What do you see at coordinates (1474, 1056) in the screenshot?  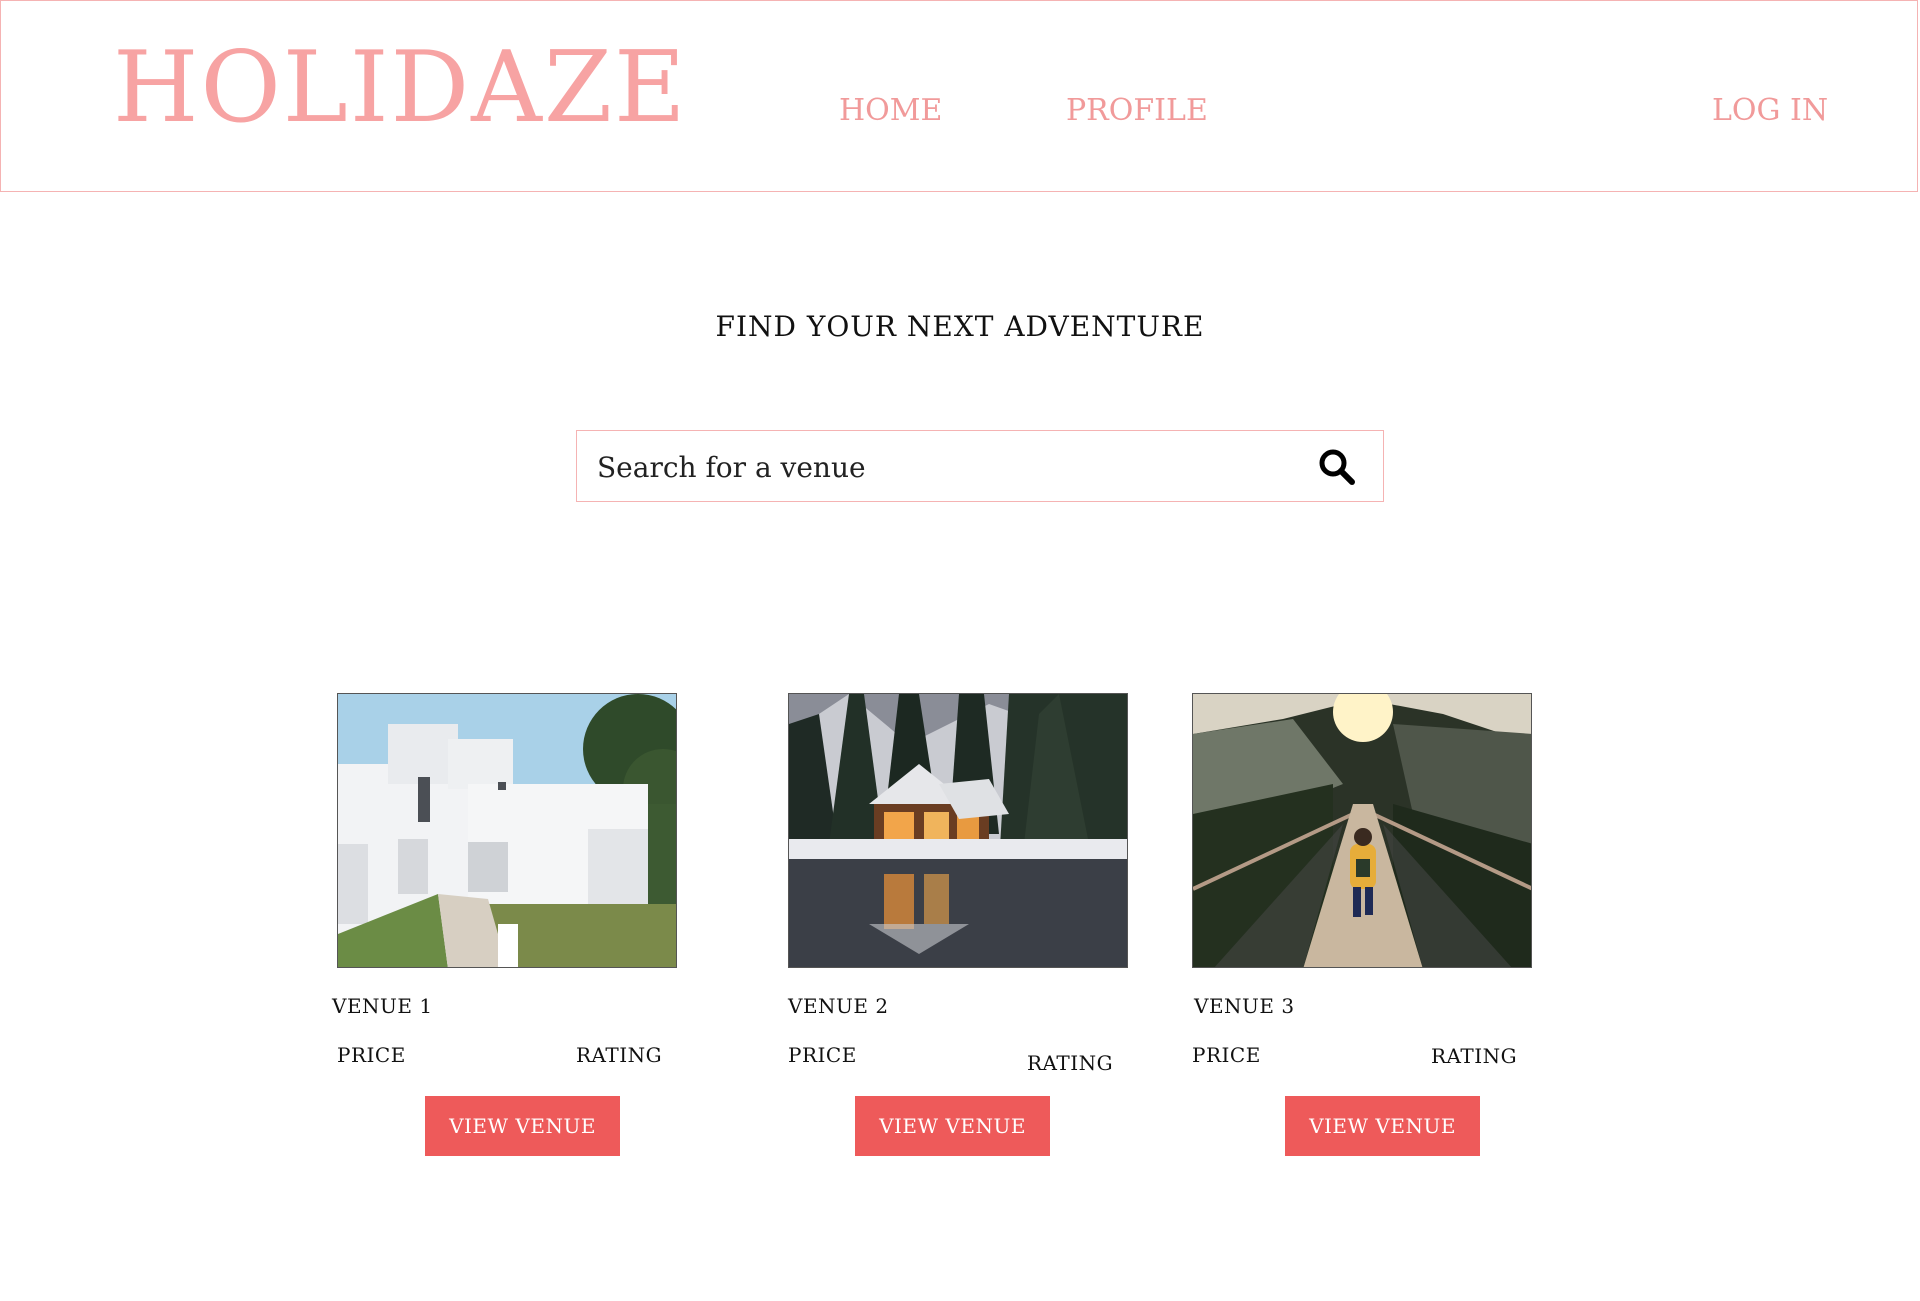 I see `venue-rating-3: RATING` at bounding box center [1474, 1056].